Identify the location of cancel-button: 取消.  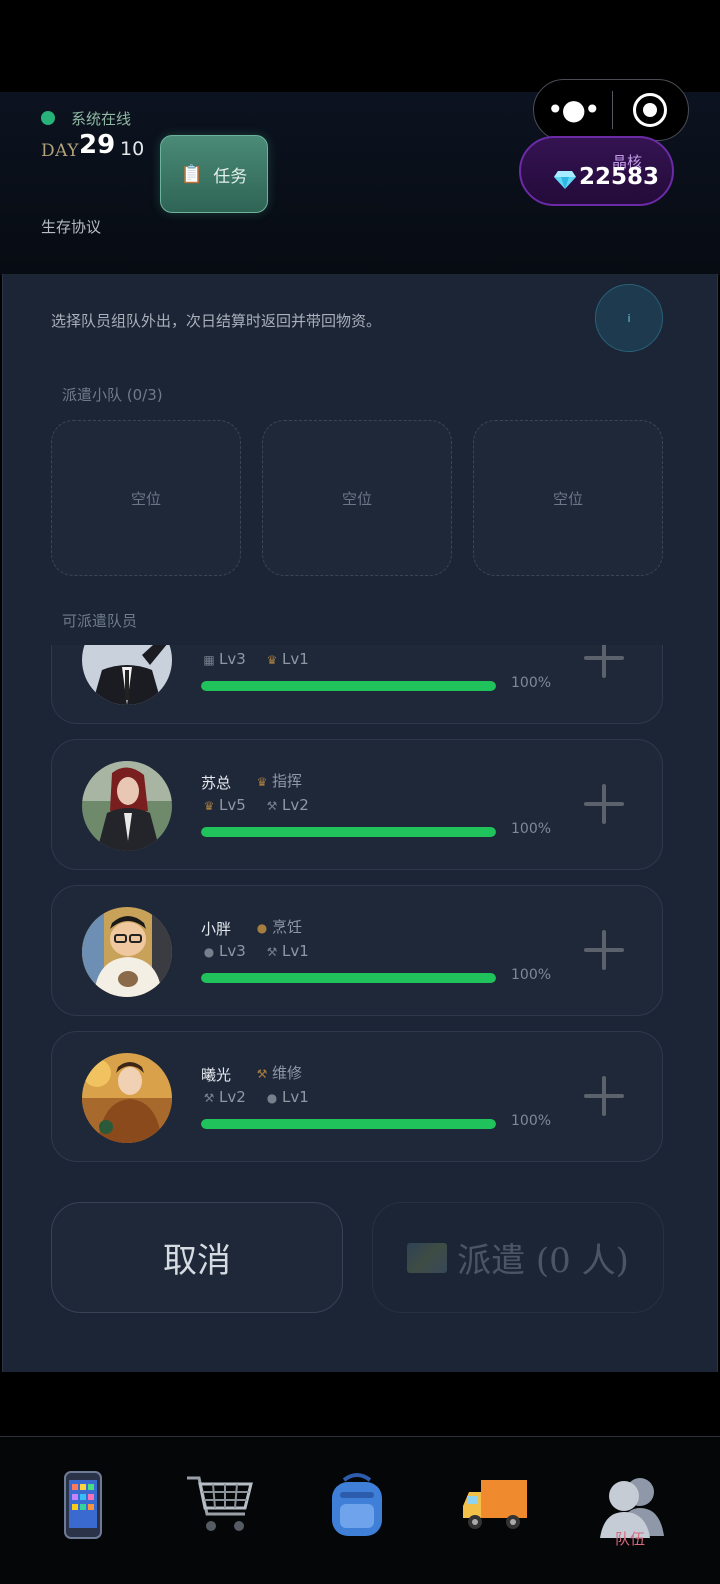
(197, 1257).